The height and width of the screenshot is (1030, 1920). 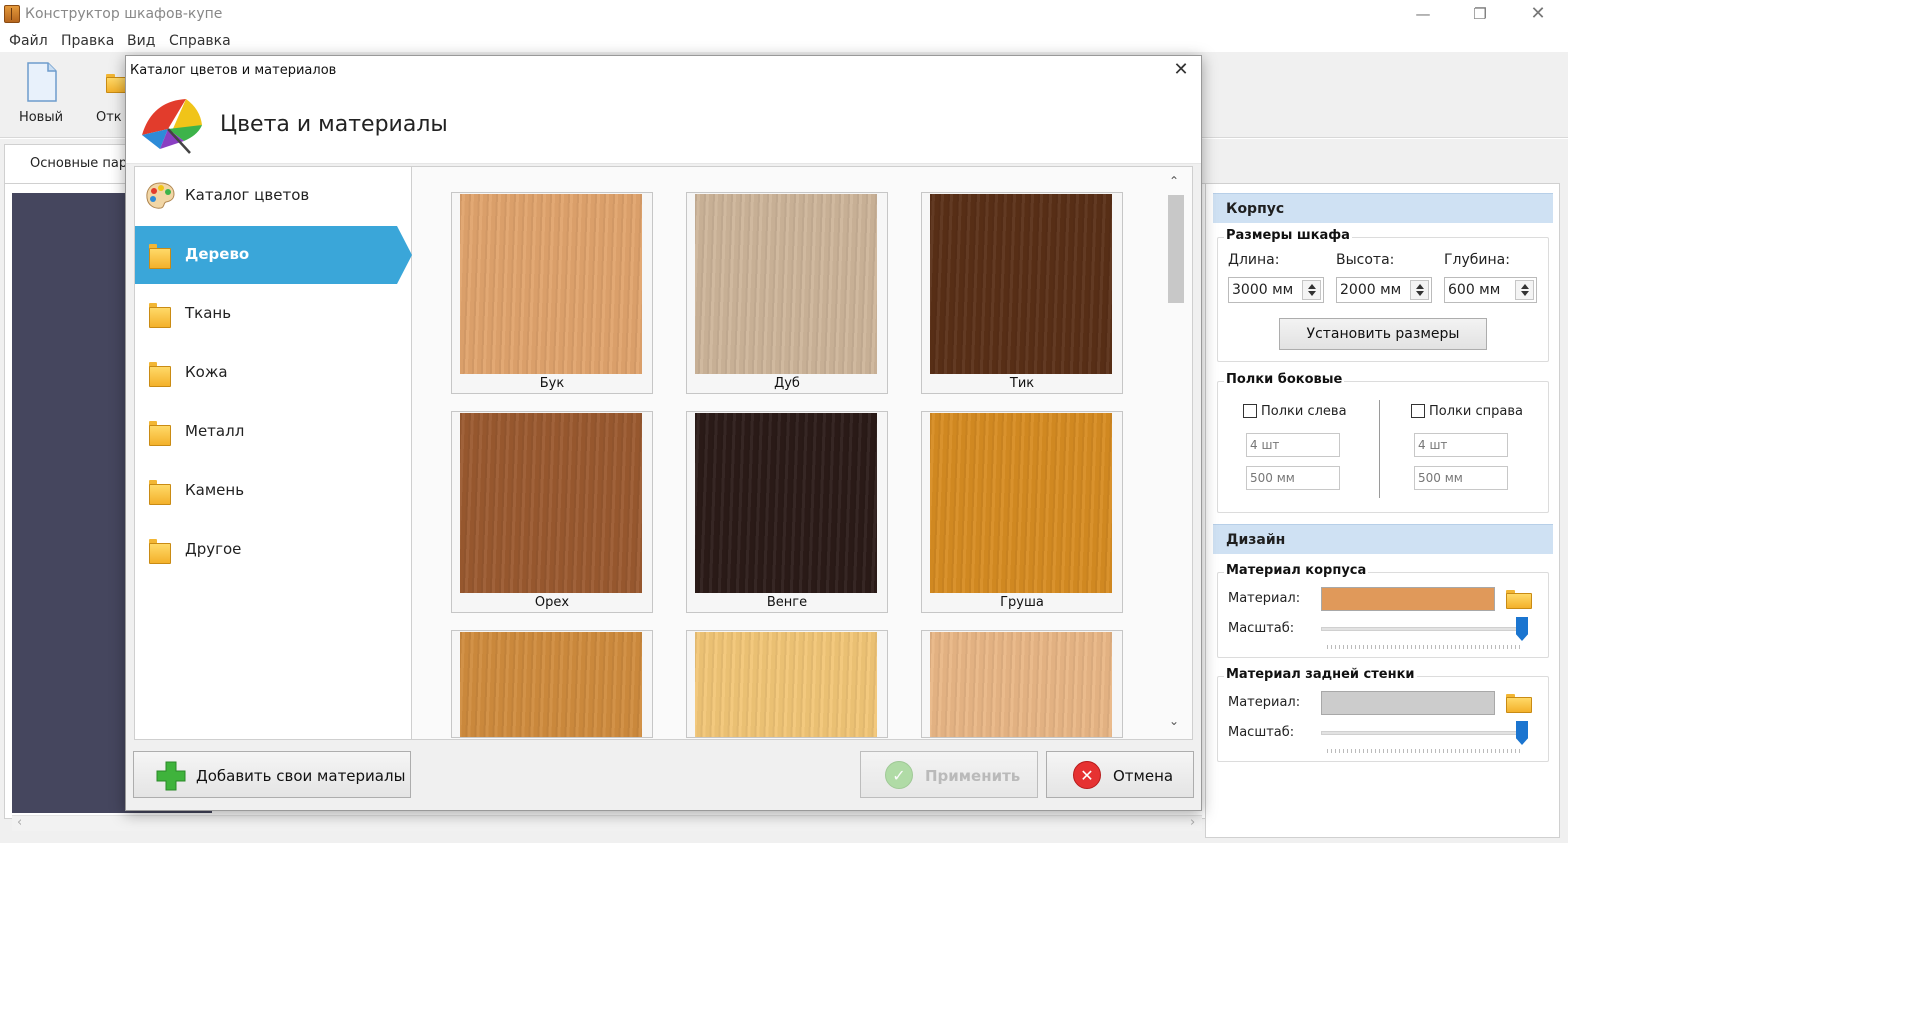 What do you see at coordinates (1384, 290) in the screenshot?
I see `height-stepper: 2000 мм` at bounding box center [1384, 290].